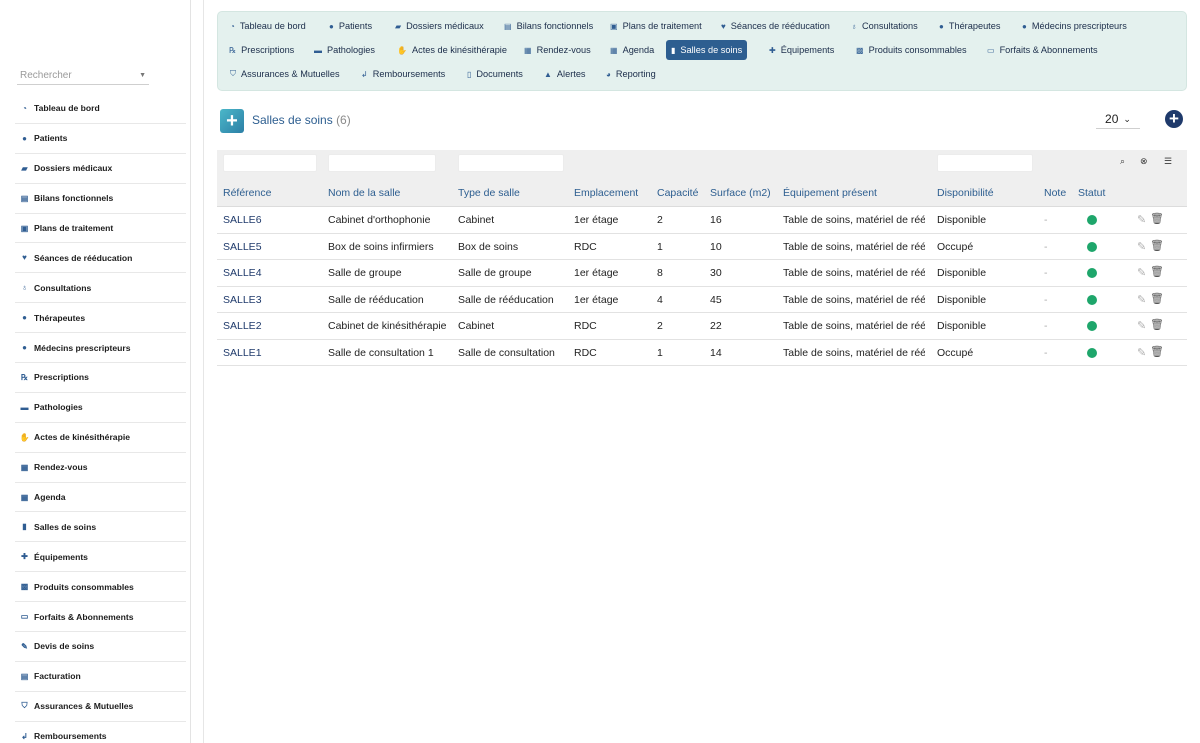  Describe the element at coordinates (273, 220) in the screenshot. I see `reference-link: SALLE6` at that location.